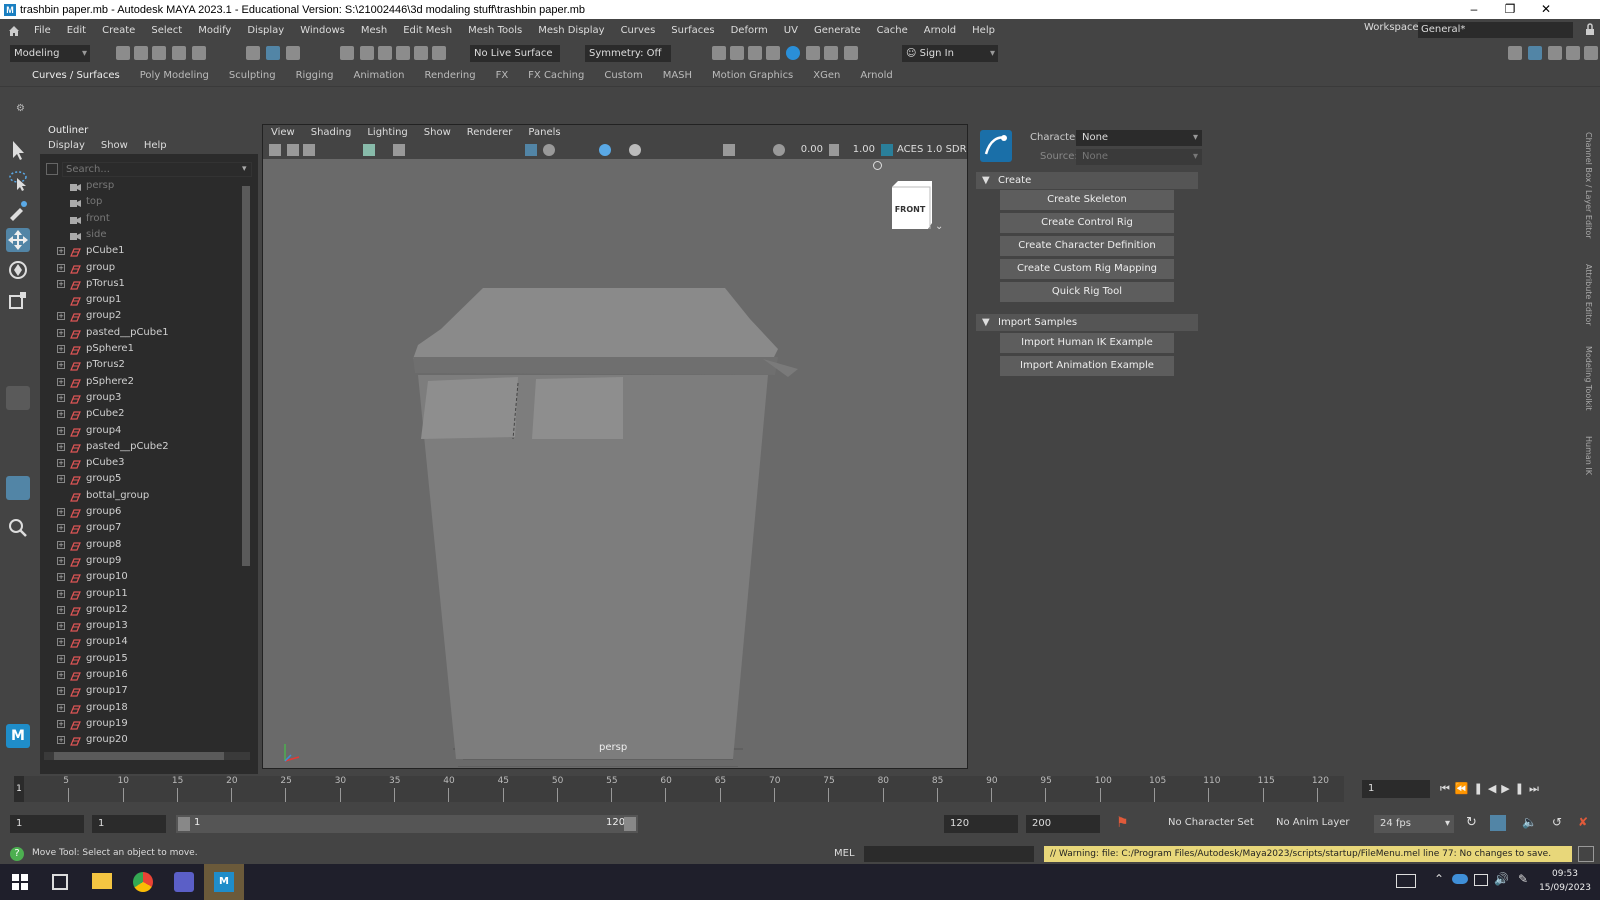  What do you see at coordinates (1087, 180) in the screenshot?
I see `create-section-header: ▼ Create` at bounding box center [1087, 180].